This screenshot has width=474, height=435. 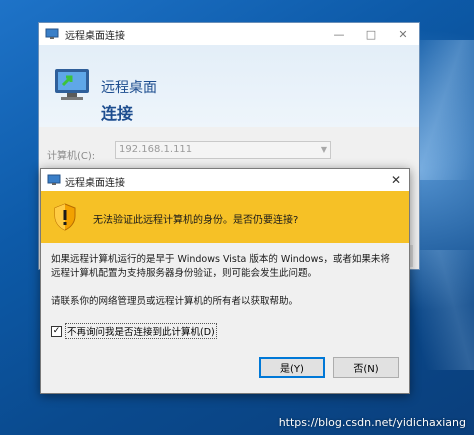 I want to click on help-text: 请联系你的网络管理员或远程计算机的所有者以获取帮助。, so click(x=175, y=301).